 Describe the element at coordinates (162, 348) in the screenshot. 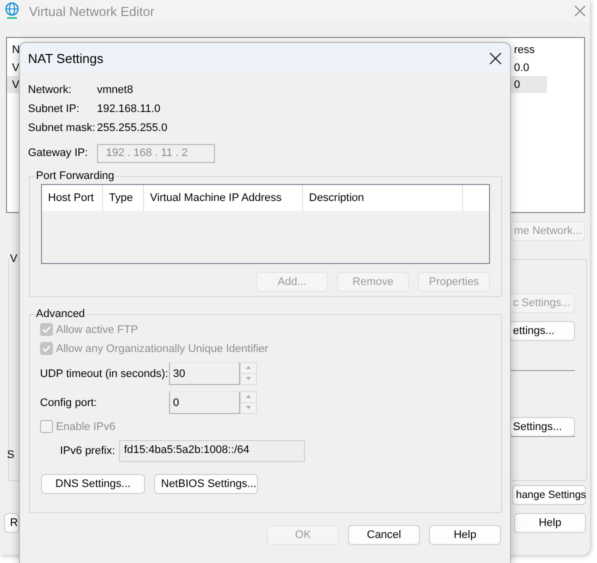

I see `checkbox-label: Allow any Organizationally Unique Identifier` at that location.